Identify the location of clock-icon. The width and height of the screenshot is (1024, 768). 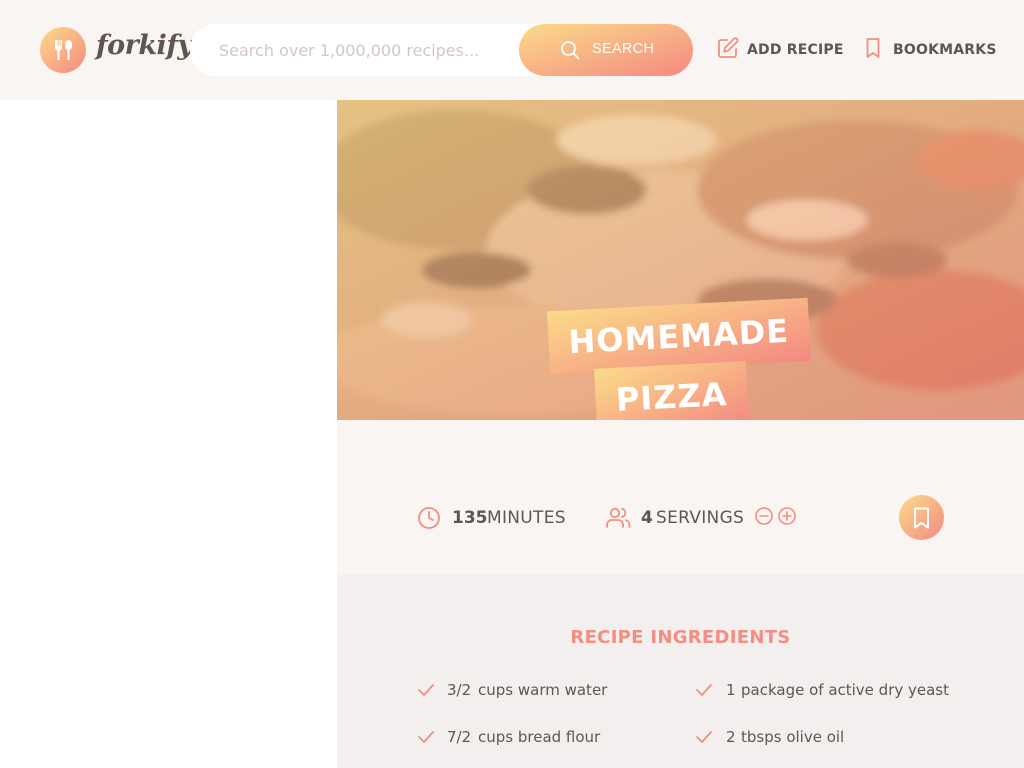
(429, 518).